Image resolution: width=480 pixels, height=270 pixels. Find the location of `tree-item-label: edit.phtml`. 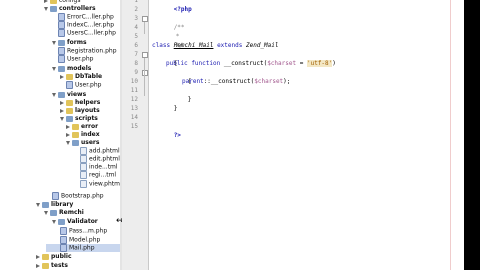

tree-item-label: edit.phtml is located at coordinates (104, 159).